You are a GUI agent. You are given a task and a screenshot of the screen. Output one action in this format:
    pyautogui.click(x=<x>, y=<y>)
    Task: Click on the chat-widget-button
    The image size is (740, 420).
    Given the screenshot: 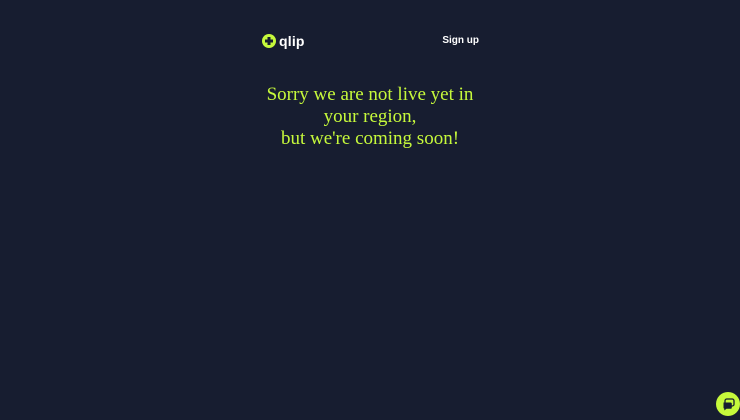 What is the action you would take?
    pyautogui.click(x=728, y=404)
    